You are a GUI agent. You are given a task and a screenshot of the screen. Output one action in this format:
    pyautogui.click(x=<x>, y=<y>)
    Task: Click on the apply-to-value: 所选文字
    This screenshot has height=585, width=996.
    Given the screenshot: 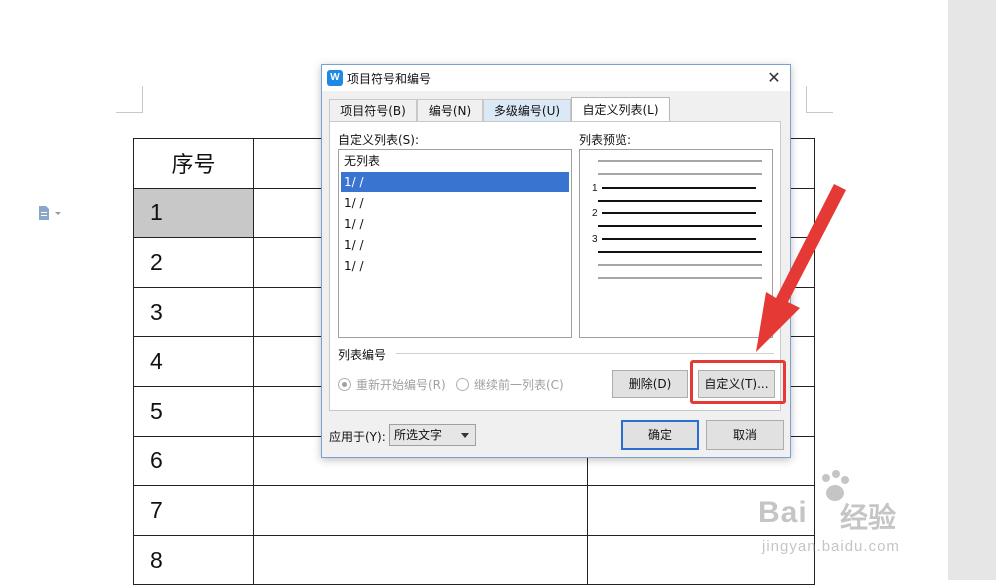 What is the action you would take?
    pyautogui.click(x=418, y=435)
    